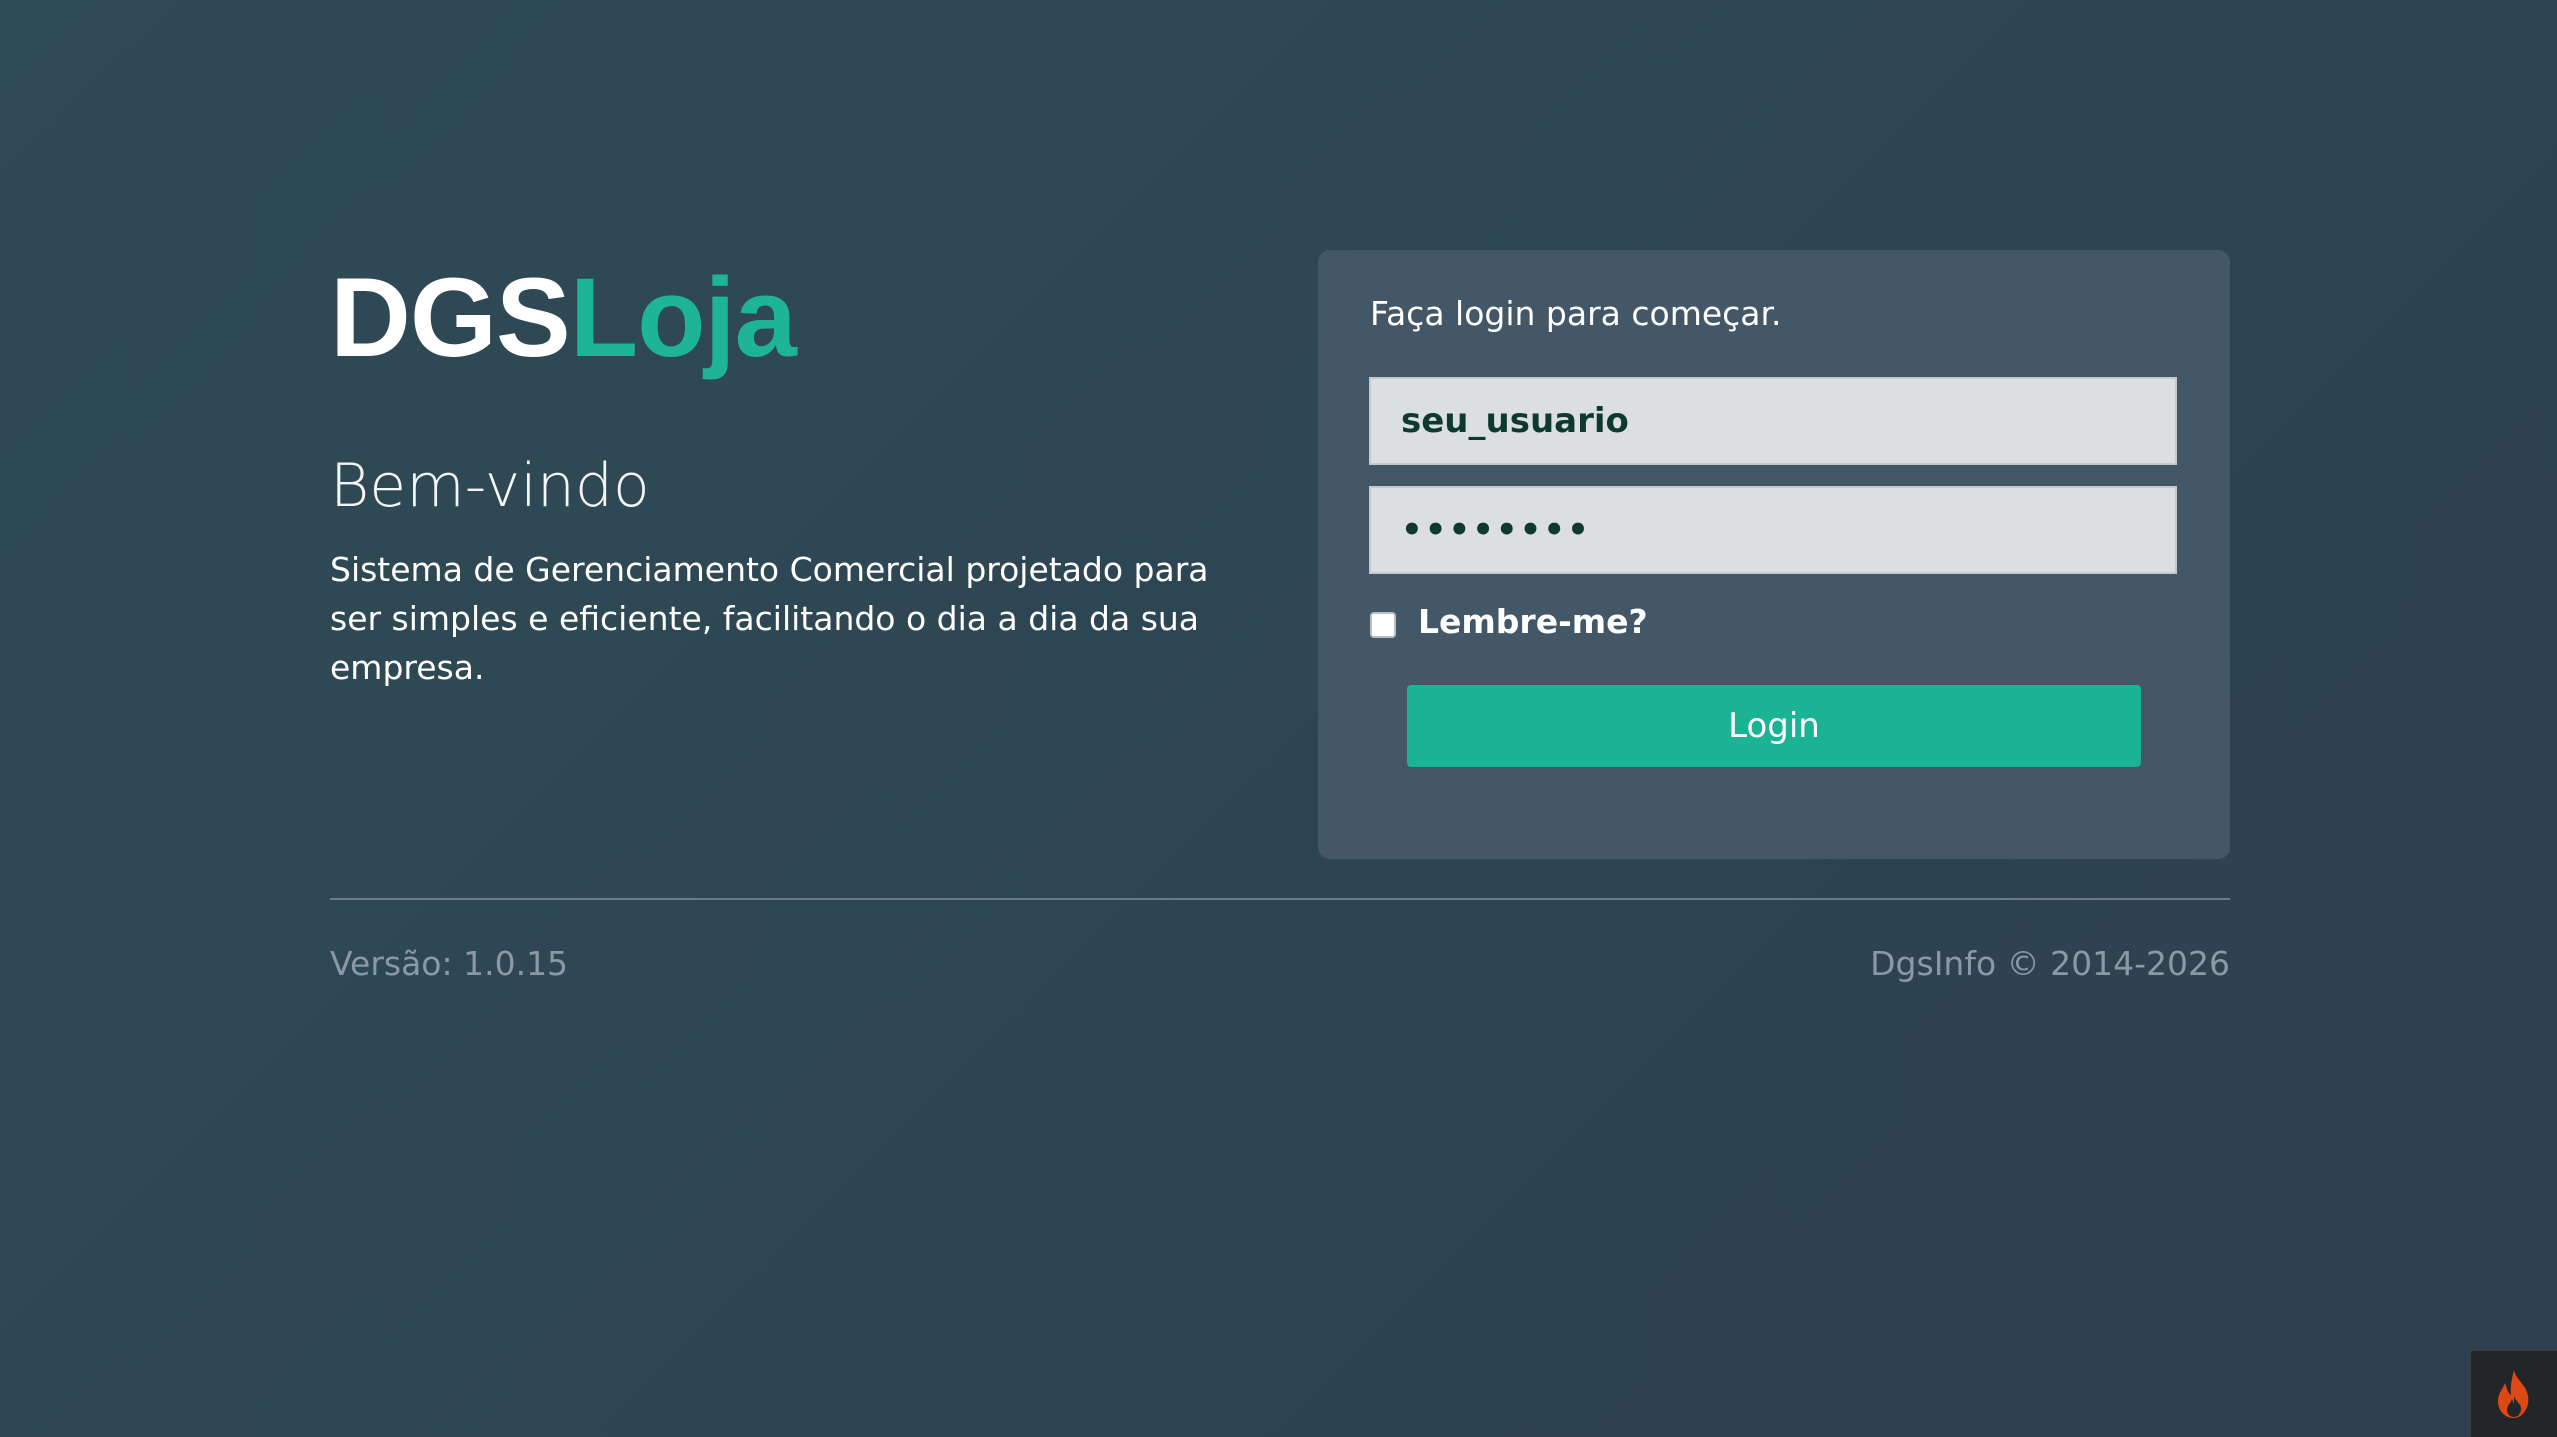 This screenshot has height=1437, width=2557. I want to click on logo: DGSLoja, so click(563, 318).